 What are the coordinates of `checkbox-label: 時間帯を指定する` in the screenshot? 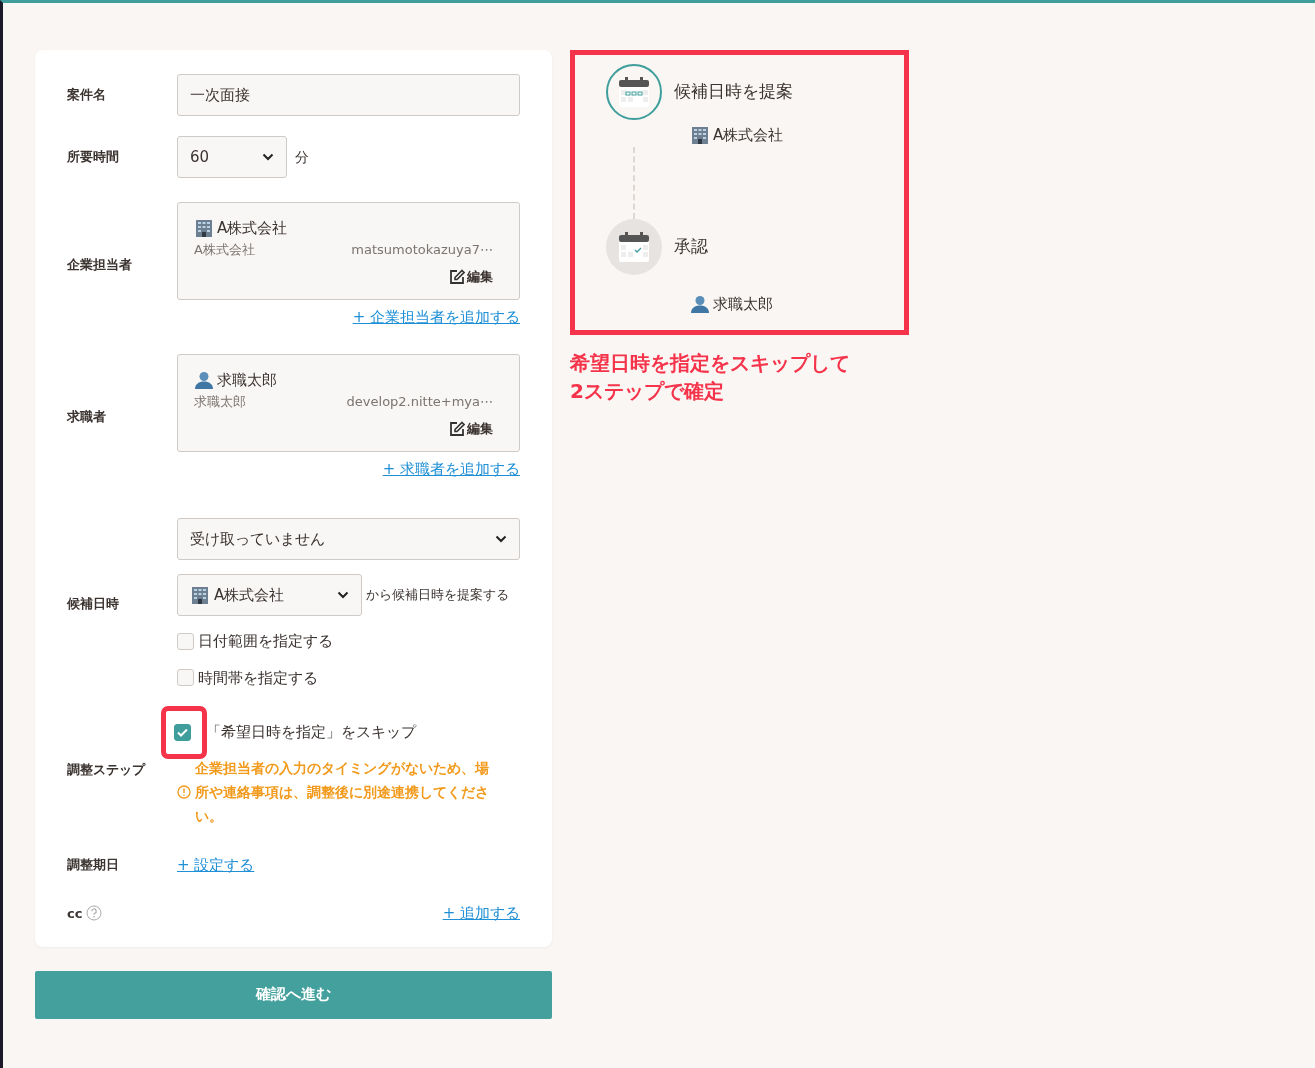 It's located at (258, 678).